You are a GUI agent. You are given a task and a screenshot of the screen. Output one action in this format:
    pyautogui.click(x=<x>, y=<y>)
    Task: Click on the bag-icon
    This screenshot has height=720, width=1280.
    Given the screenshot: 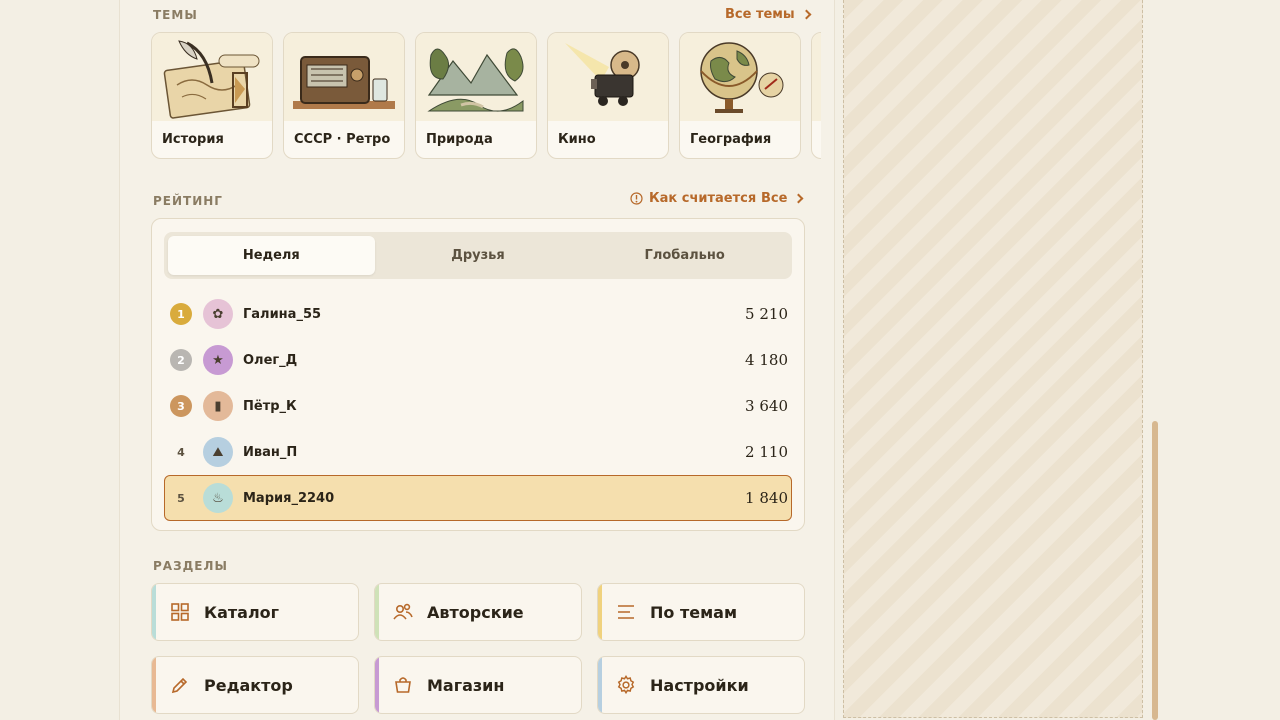 What is the action you would take?
    pyautogui.click(x=403, y=685)
    